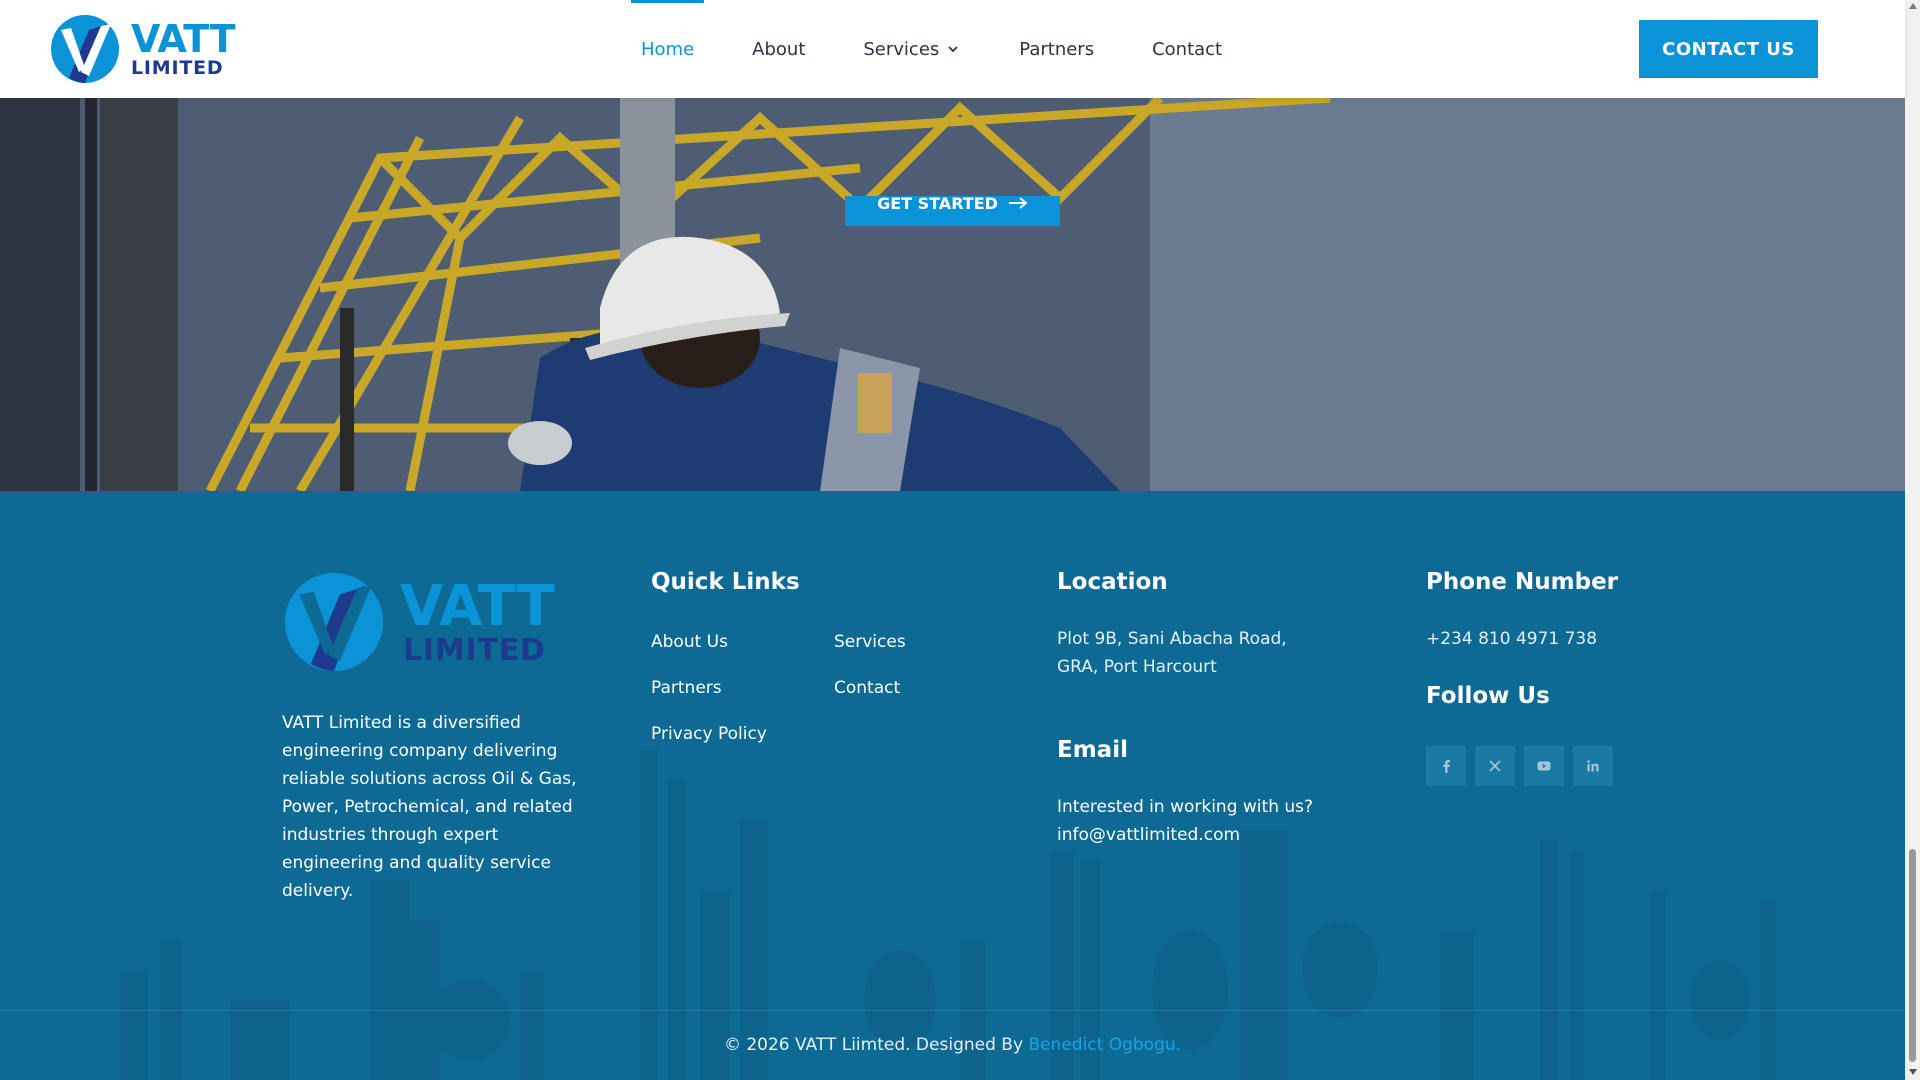  Describe the element at coordinates (474, 650) in the screenshot. I see `footer-logo-suffix: LIMITED` at that location.